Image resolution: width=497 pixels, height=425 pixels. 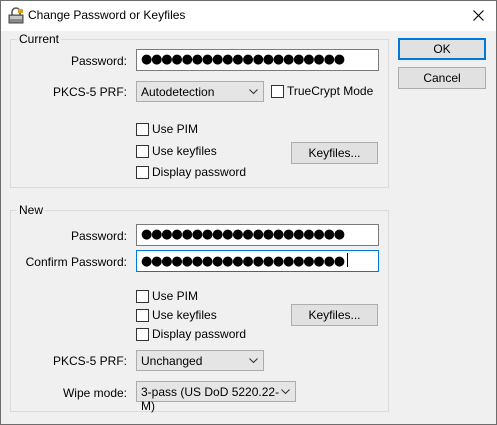 What do you see at coordinates (184, 315) in the screenshot?
I see `new-use-keyfiles-label: Use keyfiles` at bounding box center [184, 315].